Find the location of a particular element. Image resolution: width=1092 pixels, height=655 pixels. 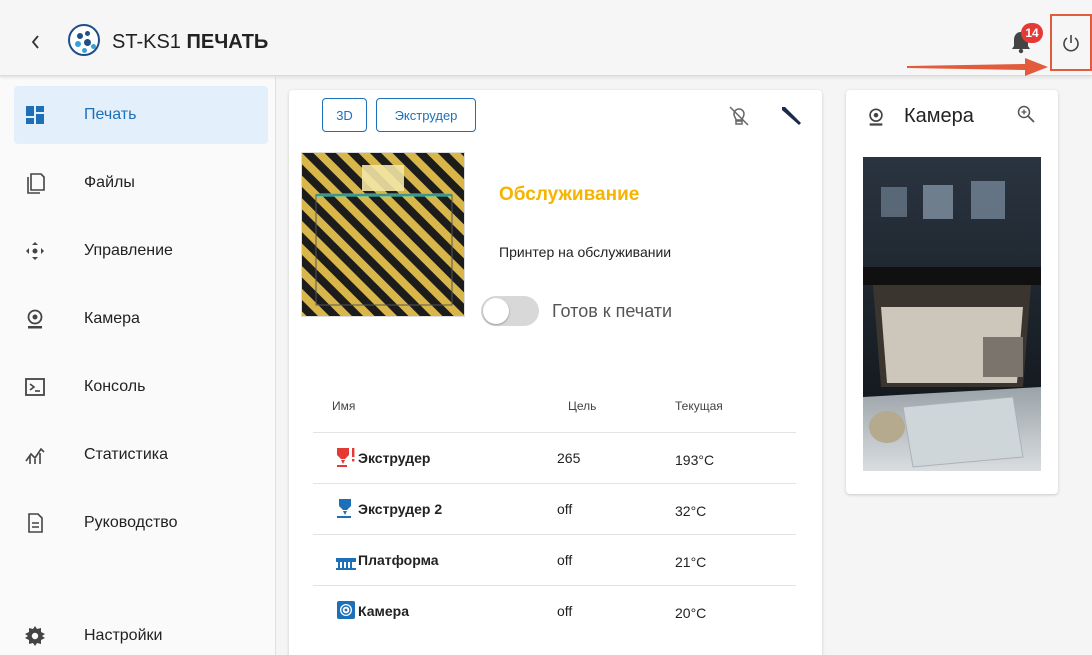

table-row: Экструдер 265 193°C is located at coordinates (554, 457).